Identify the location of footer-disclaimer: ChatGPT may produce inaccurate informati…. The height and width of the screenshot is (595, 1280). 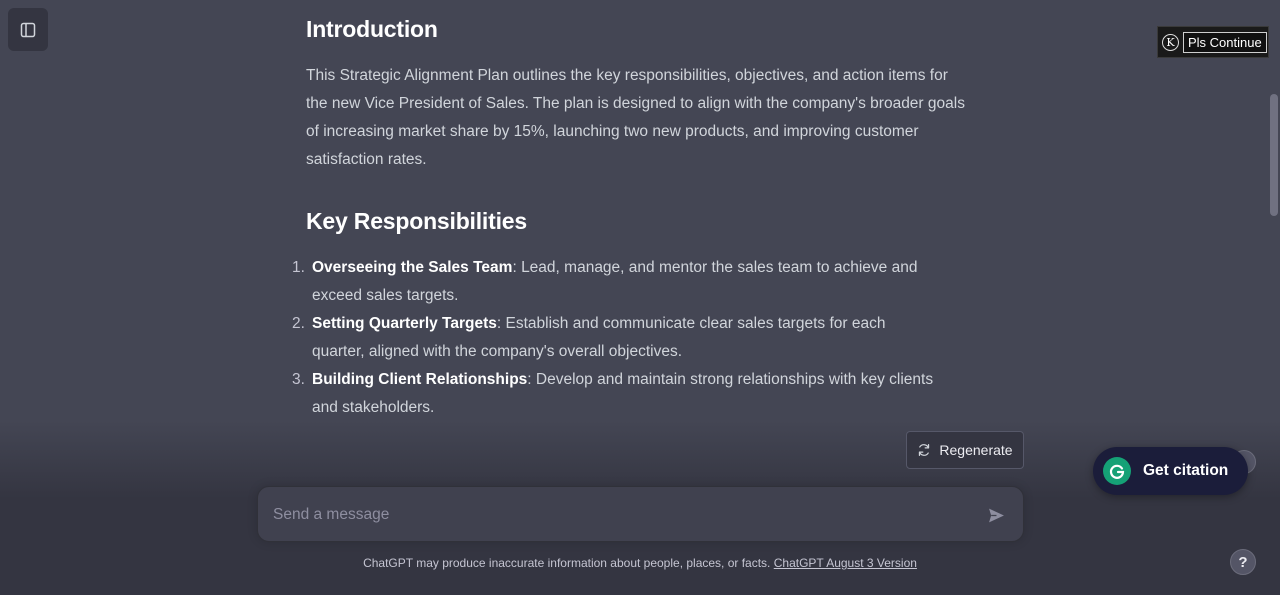
(640, 563).